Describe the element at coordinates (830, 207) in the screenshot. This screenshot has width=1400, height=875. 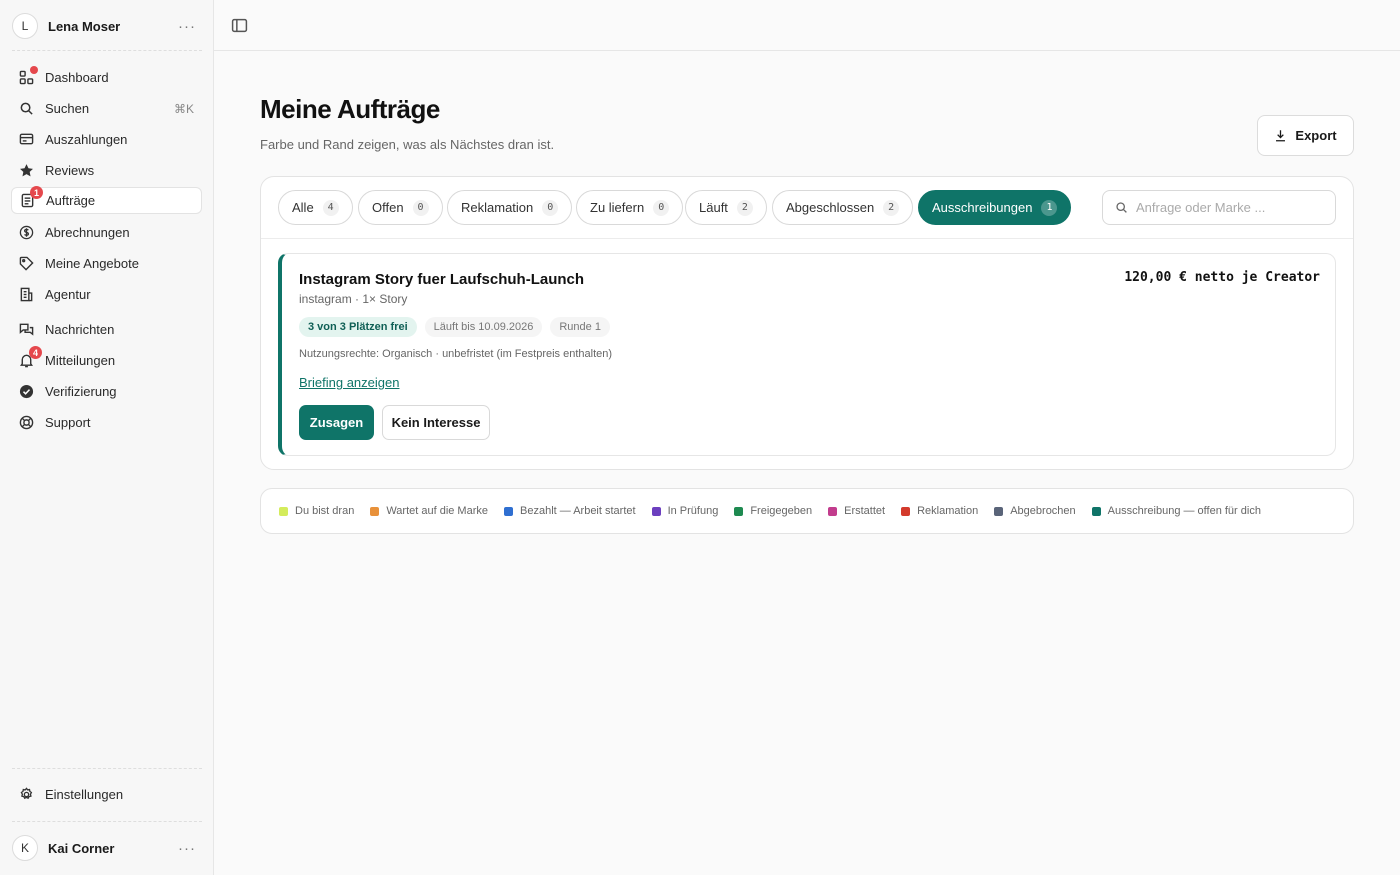
I see `chip-label: Abgeschlossen` at that location.